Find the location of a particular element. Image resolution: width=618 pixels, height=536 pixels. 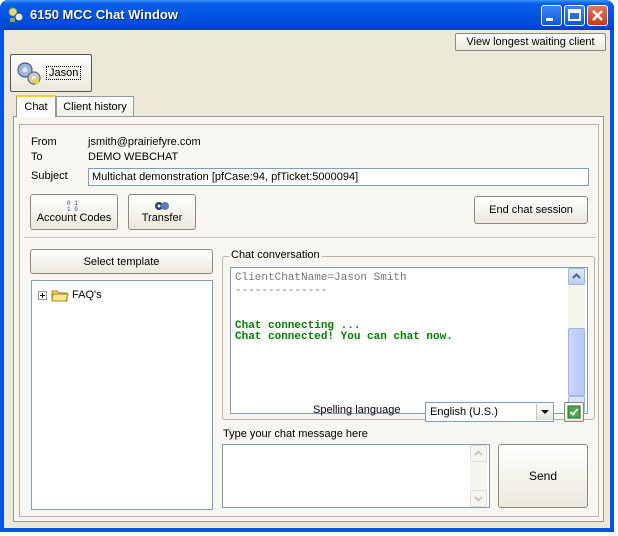

maximize-icon is located at coordinates (574, 15).